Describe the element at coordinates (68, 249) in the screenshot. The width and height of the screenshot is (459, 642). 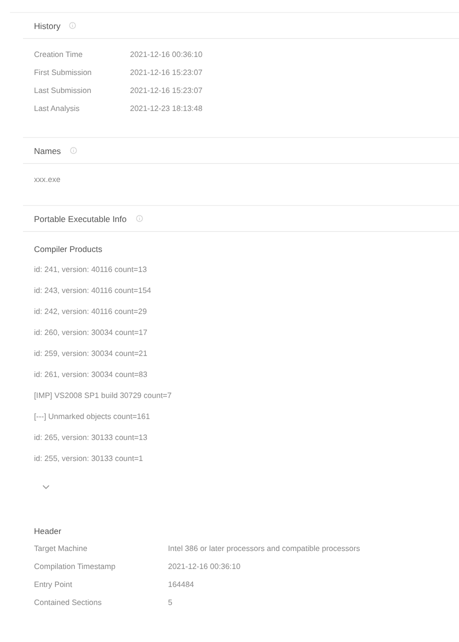
I see `subsection-title: Compiler Products` at that location.